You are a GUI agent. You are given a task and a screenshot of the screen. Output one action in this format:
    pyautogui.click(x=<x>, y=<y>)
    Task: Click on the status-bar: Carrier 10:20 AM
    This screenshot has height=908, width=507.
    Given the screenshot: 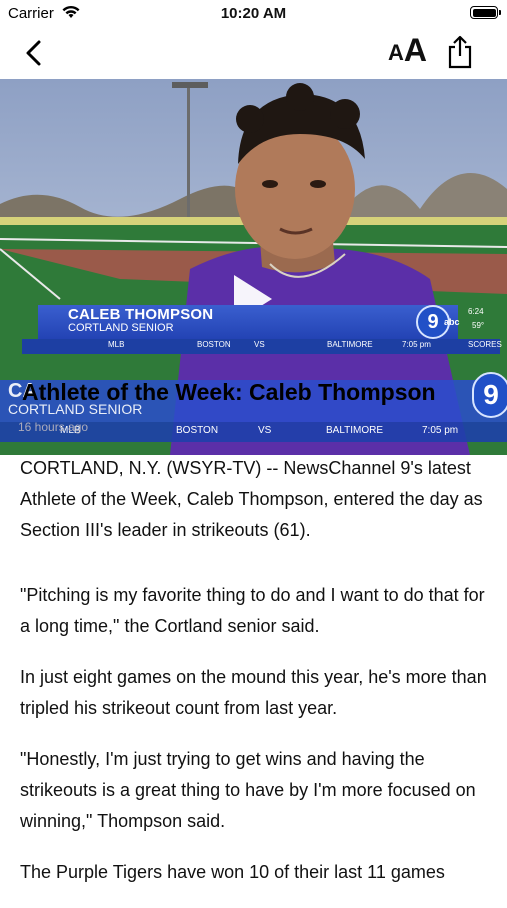 What is the action you would take?
    pyautogui.click(x=253, y=14)
    